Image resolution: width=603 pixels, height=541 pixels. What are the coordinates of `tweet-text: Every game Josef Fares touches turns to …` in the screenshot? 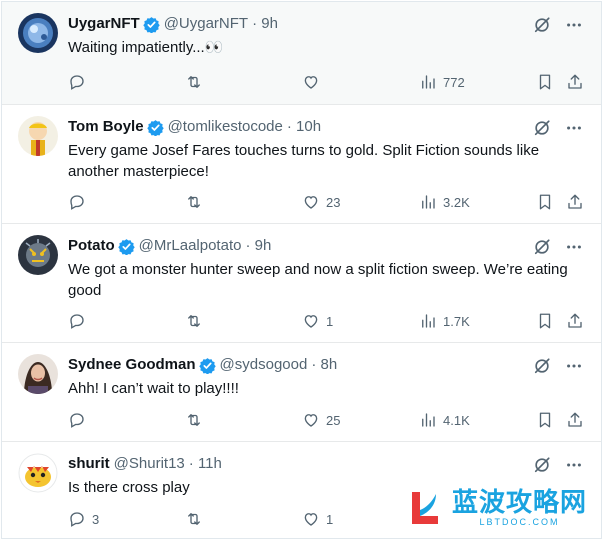 It's located at (304, 161).